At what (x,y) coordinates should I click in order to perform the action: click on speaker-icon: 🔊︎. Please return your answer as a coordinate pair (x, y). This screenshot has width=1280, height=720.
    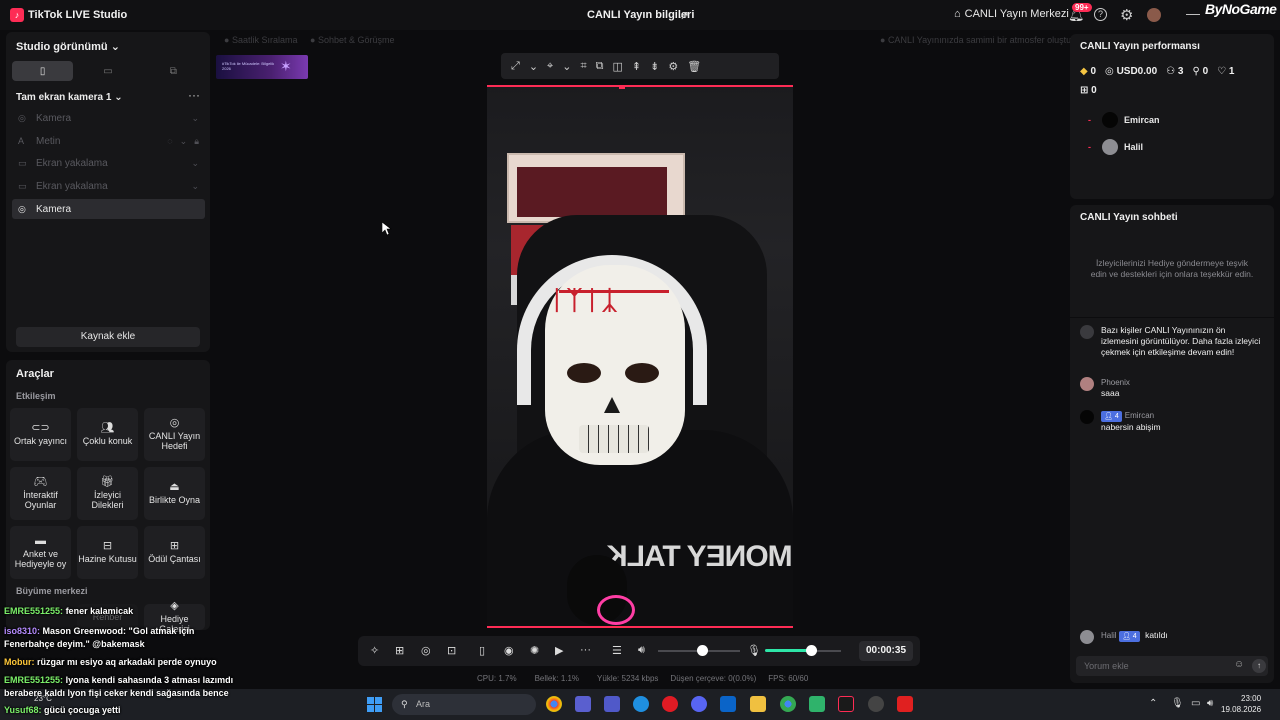
    Looking at the image, I should click on (641, 650).